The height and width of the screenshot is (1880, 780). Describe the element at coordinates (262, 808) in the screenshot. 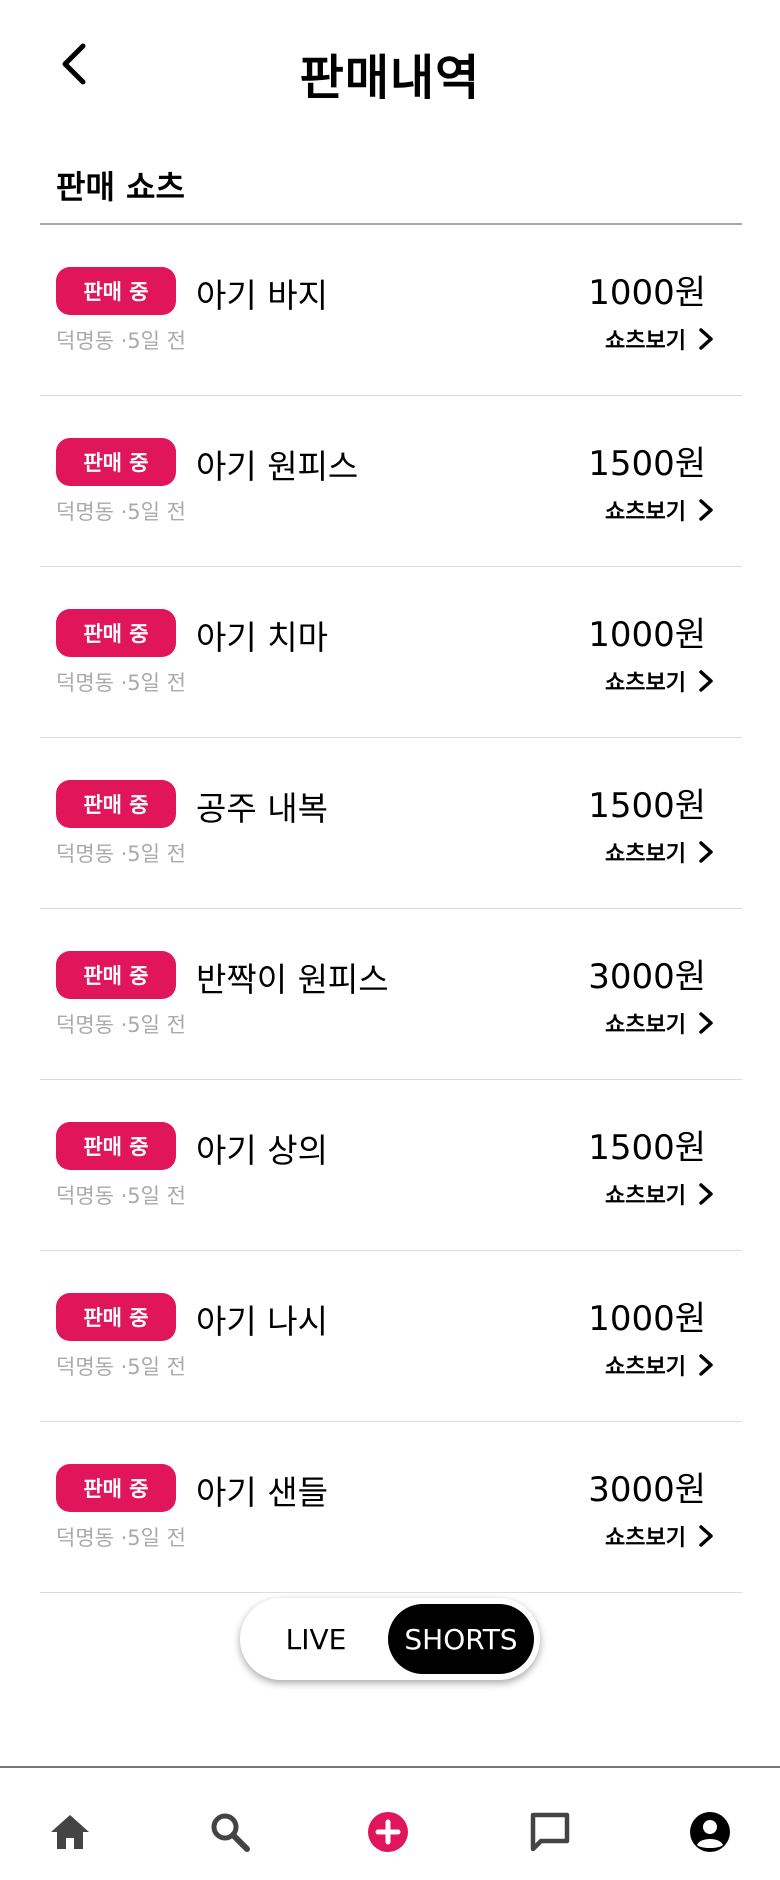

I see `item-title: 공주 내복` at that location.